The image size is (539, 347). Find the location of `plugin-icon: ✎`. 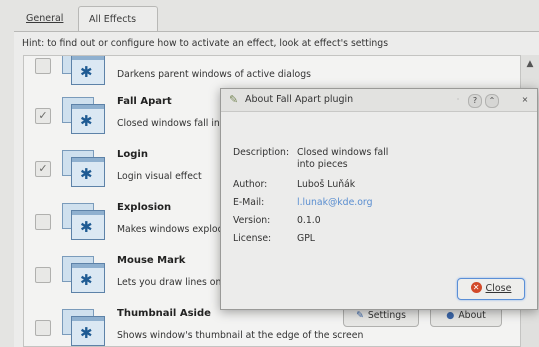

plugin-icon: ✎ is located at coordinates (234, 99).